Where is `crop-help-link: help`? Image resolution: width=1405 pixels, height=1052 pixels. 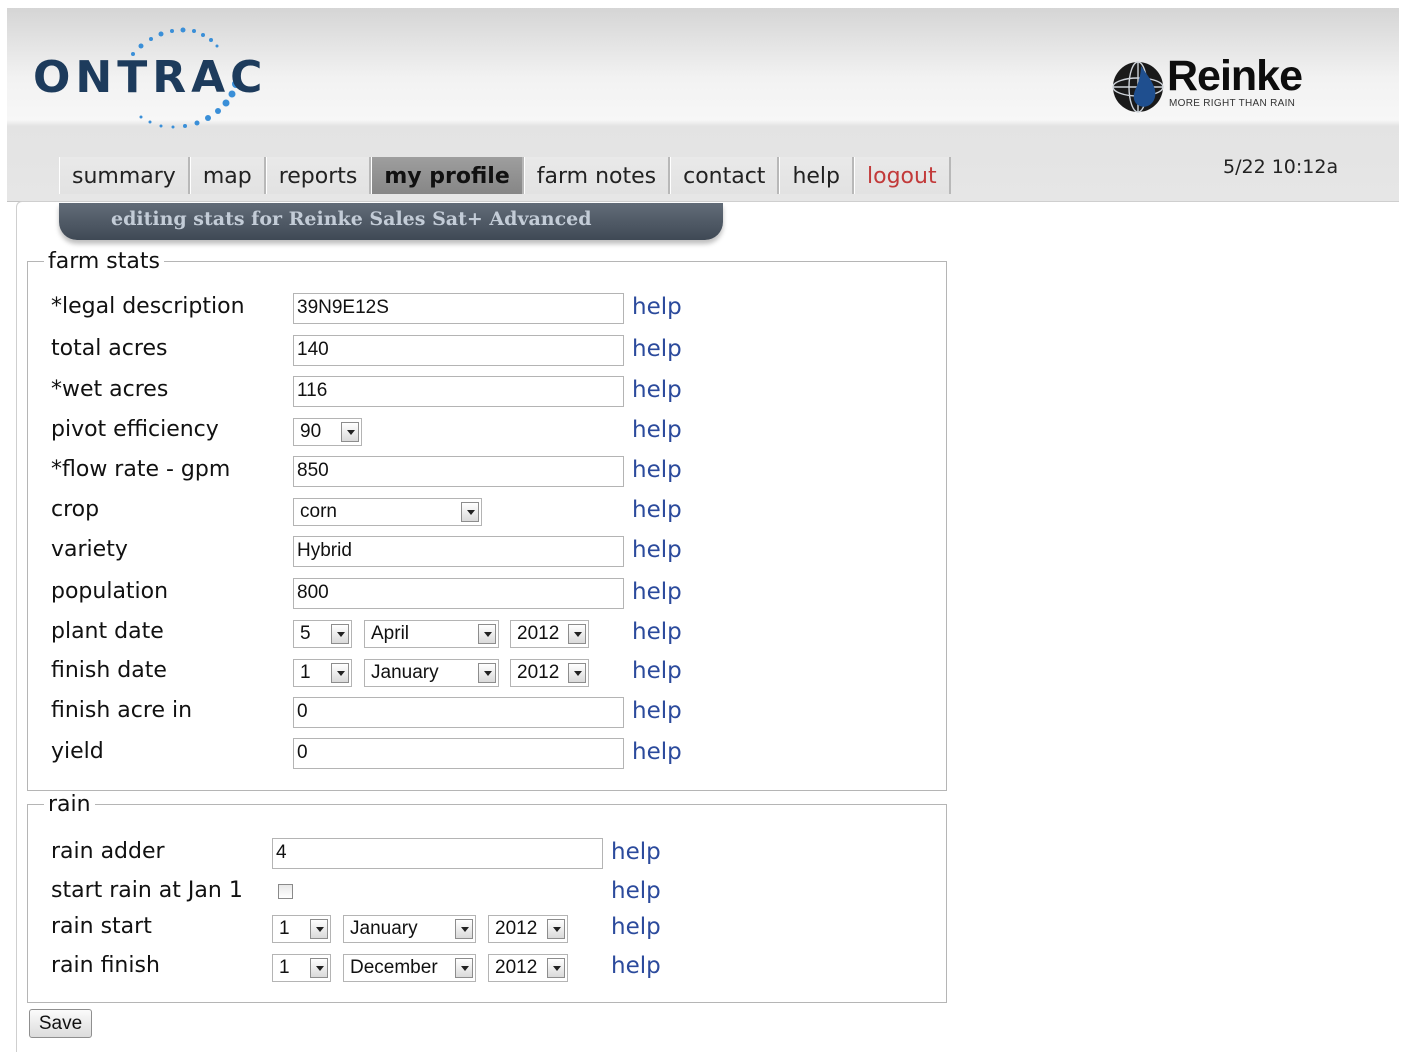
crop-help-link: help is located at coordinates (657, 510).